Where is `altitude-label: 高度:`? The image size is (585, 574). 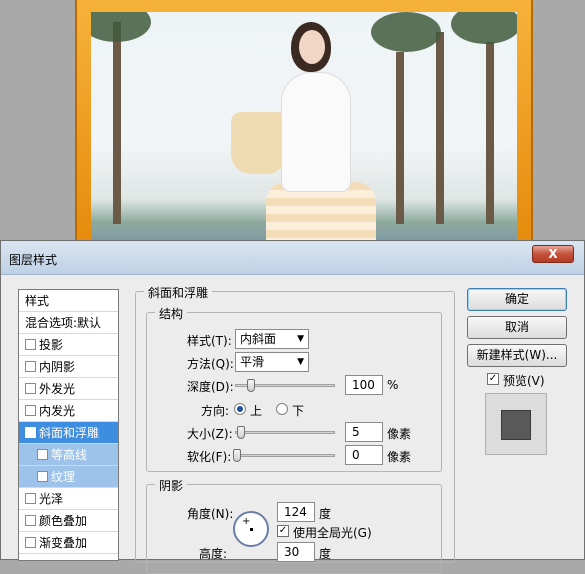 altitude-label: 高度: is located at coordinates (213, 554).